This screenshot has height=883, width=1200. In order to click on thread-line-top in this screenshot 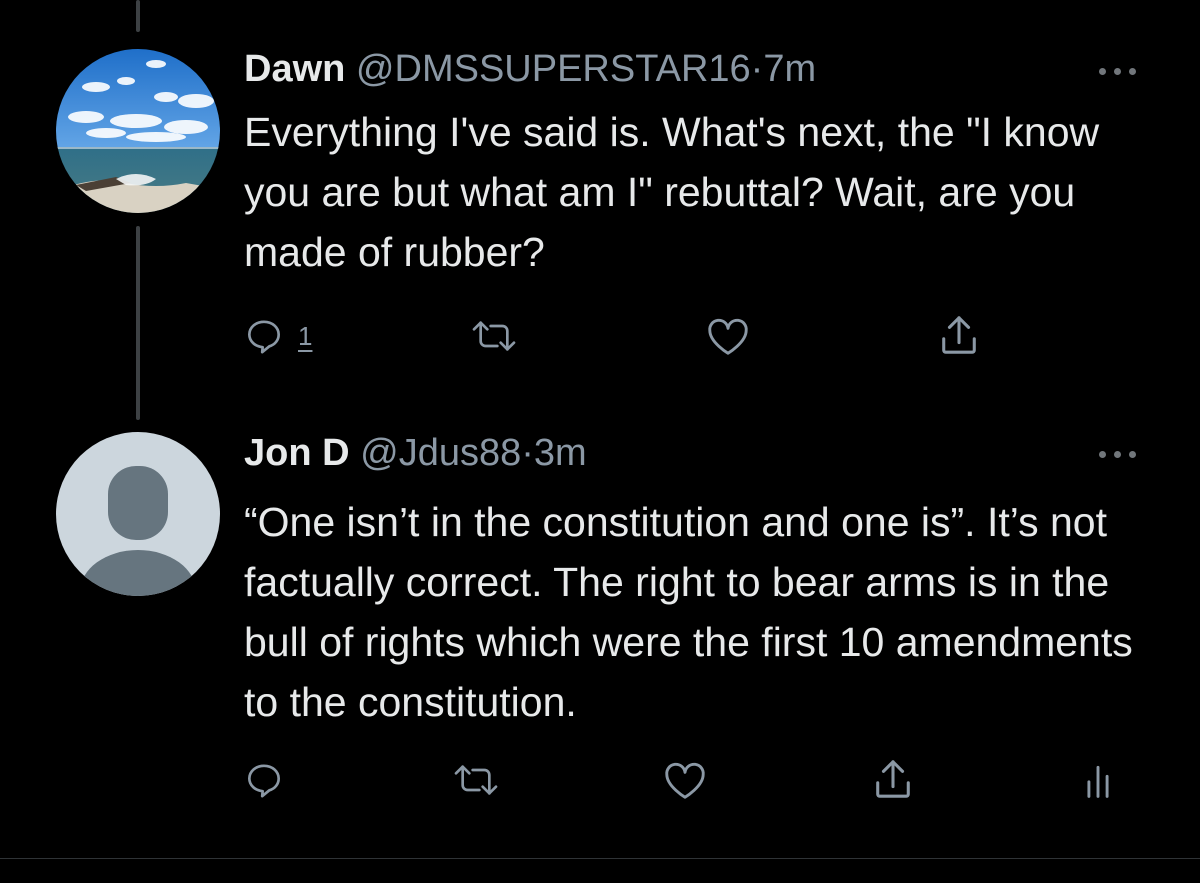, I will do `click(138, 16)`.